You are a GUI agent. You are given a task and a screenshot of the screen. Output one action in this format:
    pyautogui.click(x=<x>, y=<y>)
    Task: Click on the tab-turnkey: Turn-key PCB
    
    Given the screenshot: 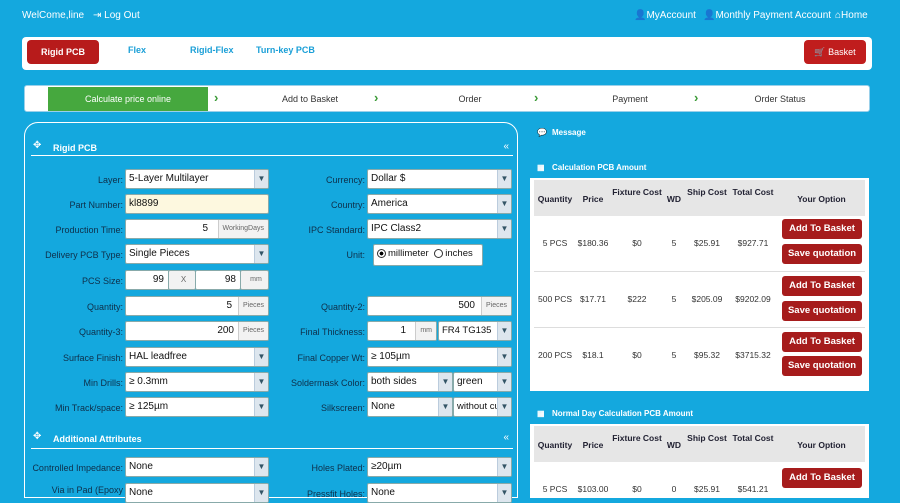 What is the action you would take?
    pyautogui.click(x=285, y=50)
    